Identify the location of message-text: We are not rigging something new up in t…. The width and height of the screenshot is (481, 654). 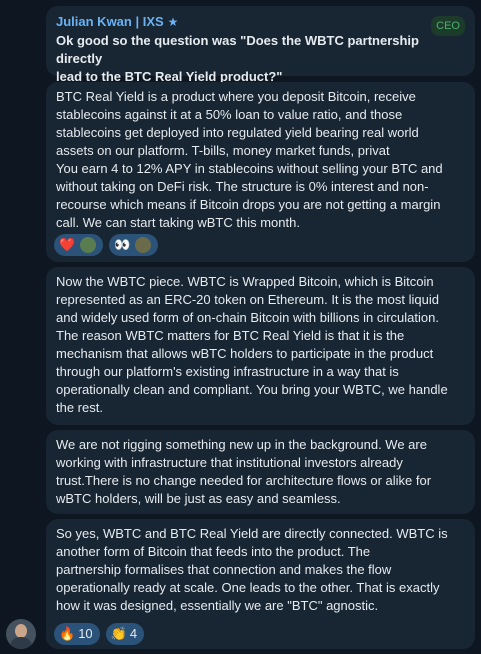
(244, 471).